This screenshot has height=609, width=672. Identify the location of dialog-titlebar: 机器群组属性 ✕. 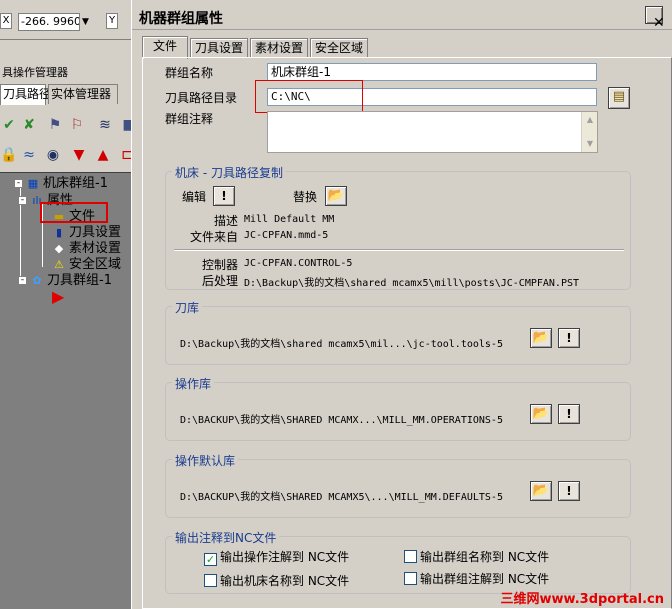
(402, 15).